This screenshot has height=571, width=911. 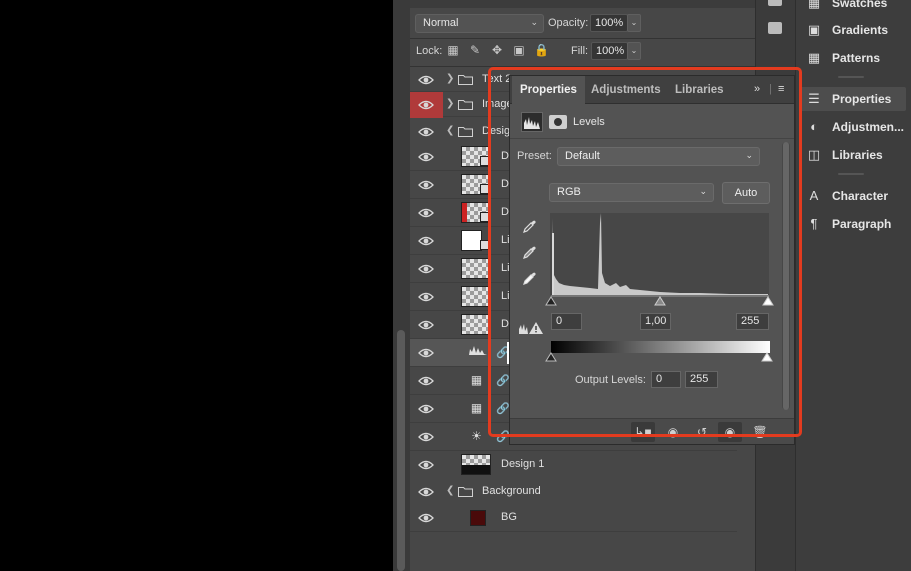 I want to click on blend-mode-select: Normal ⌄, so click(x=479, y=23).